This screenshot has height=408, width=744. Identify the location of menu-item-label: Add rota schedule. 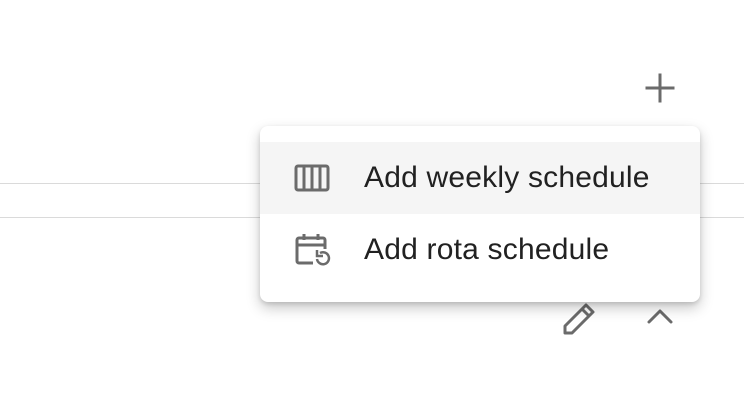
(487, 249).